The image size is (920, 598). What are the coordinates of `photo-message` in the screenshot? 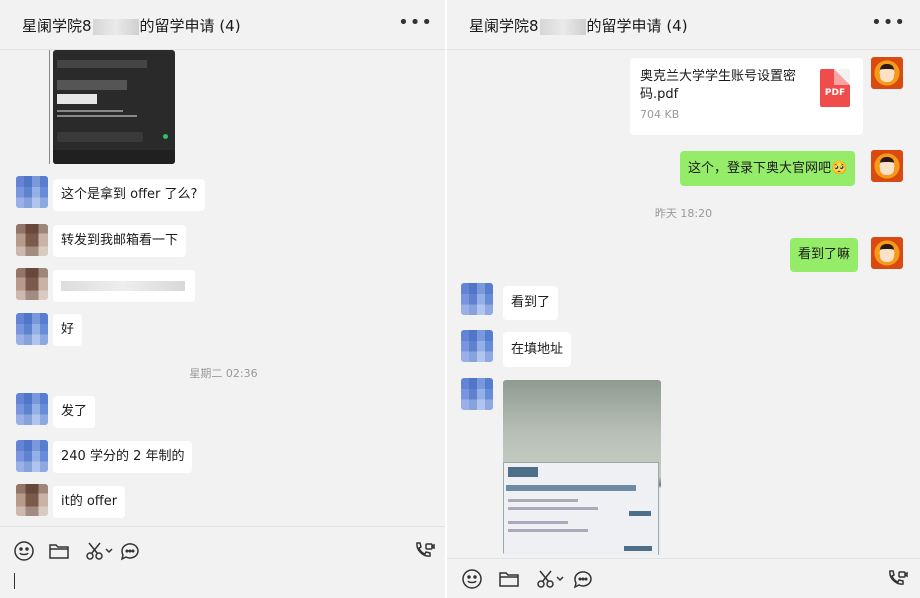 It's located at (582, 467).